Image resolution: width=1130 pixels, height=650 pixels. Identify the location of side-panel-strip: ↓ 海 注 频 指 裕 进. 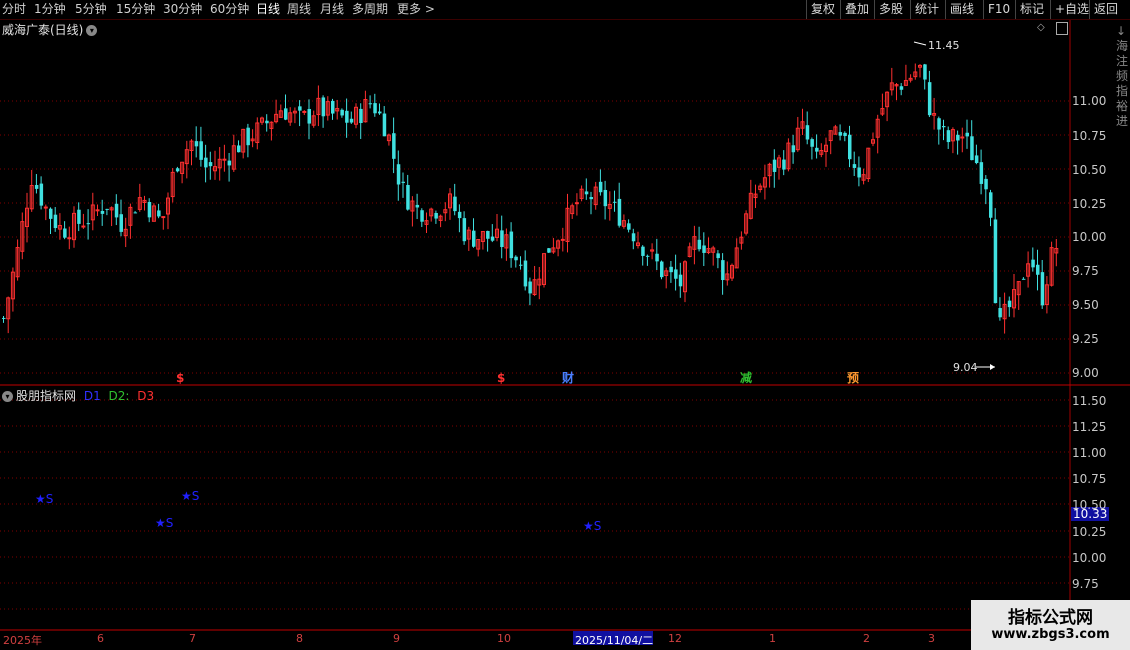
(1123, 76).